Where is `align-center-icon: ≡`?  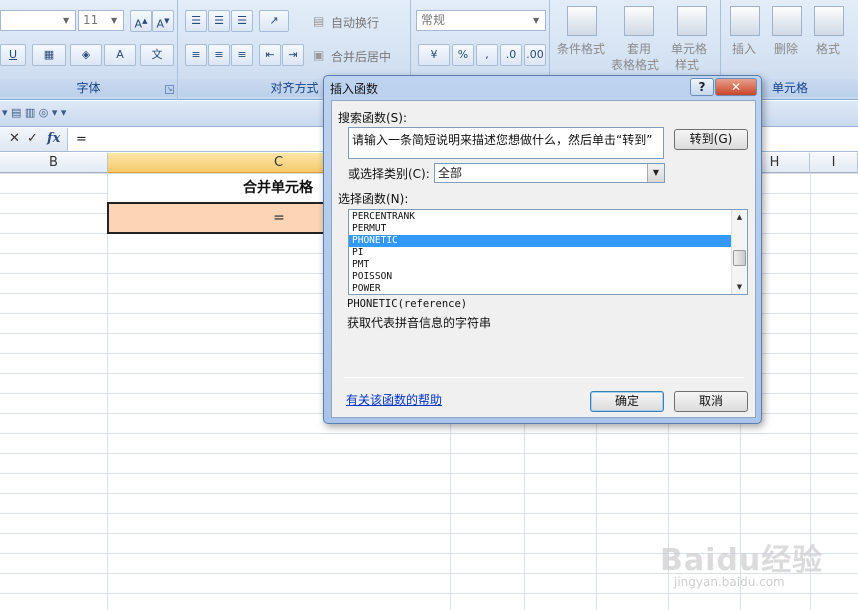
align-center-icon: ≡ is located at coordinates (219, 55).